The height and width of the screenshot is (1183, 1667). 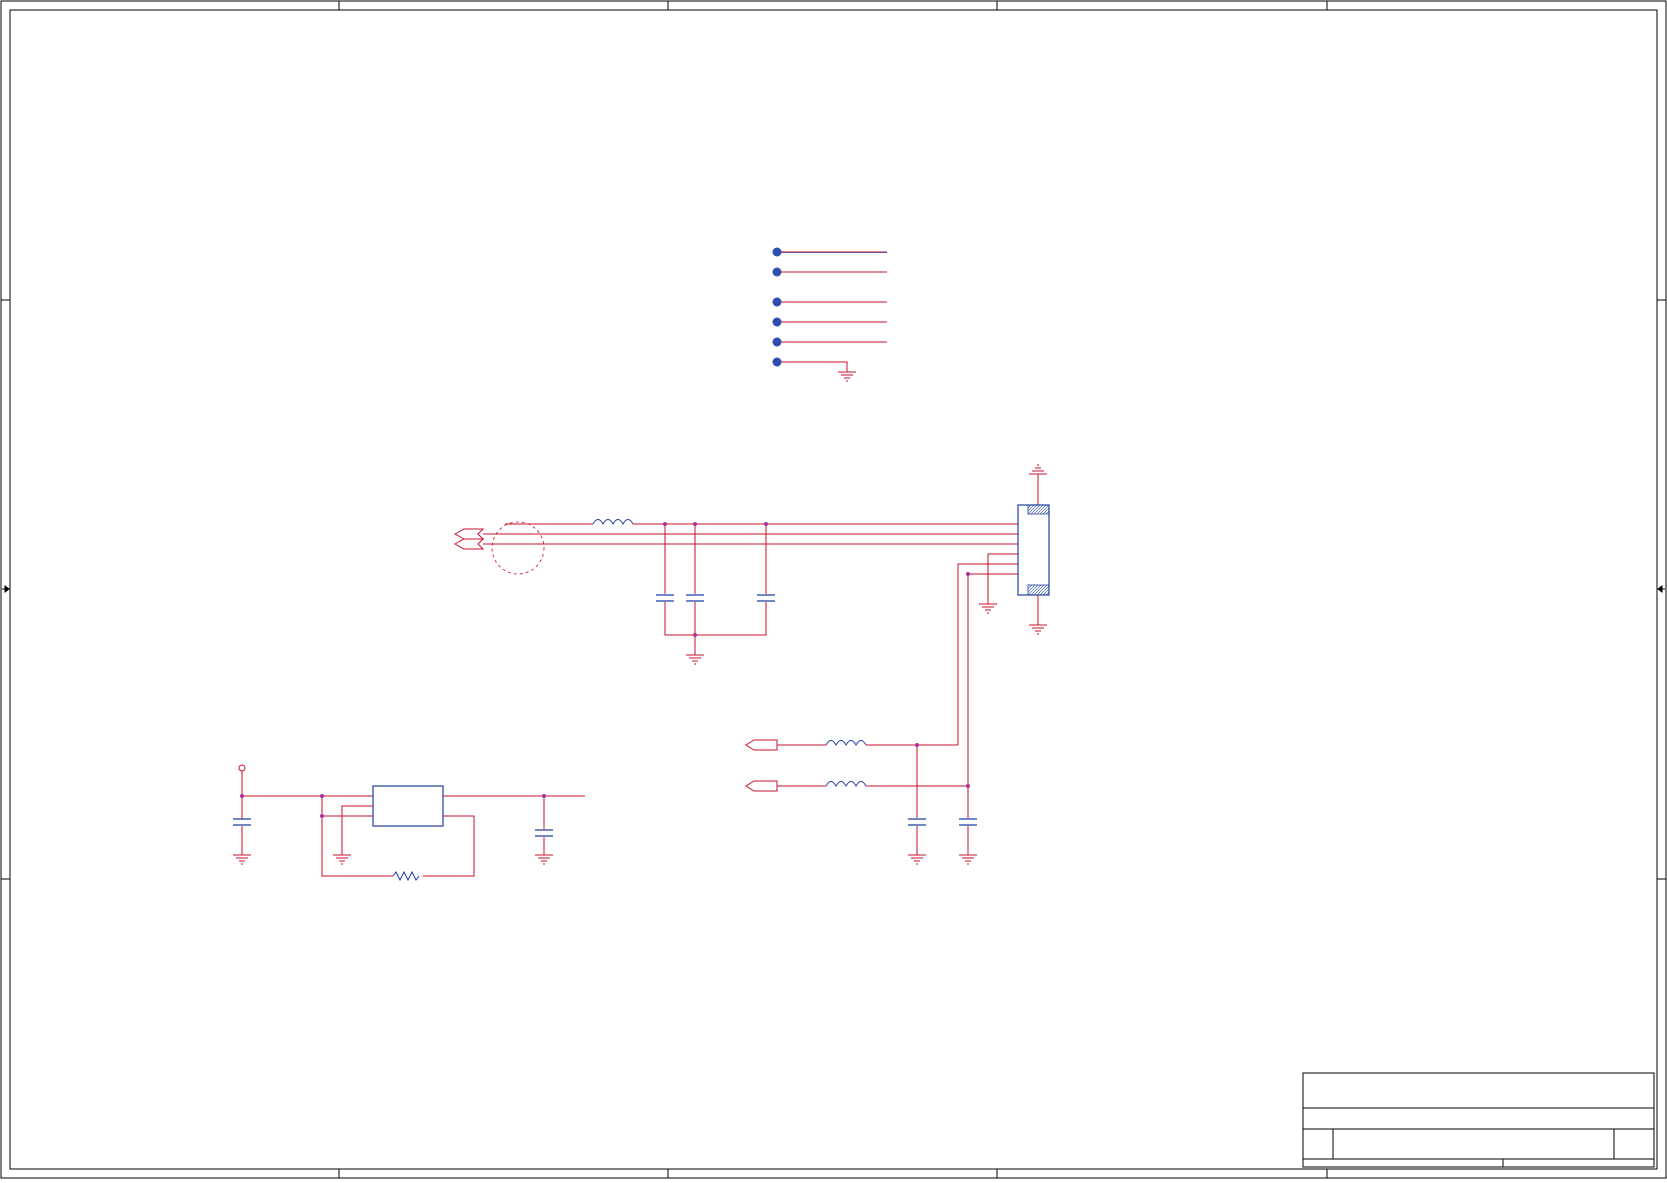 I want to click on regulator-icon, so click(x=408, y=806).